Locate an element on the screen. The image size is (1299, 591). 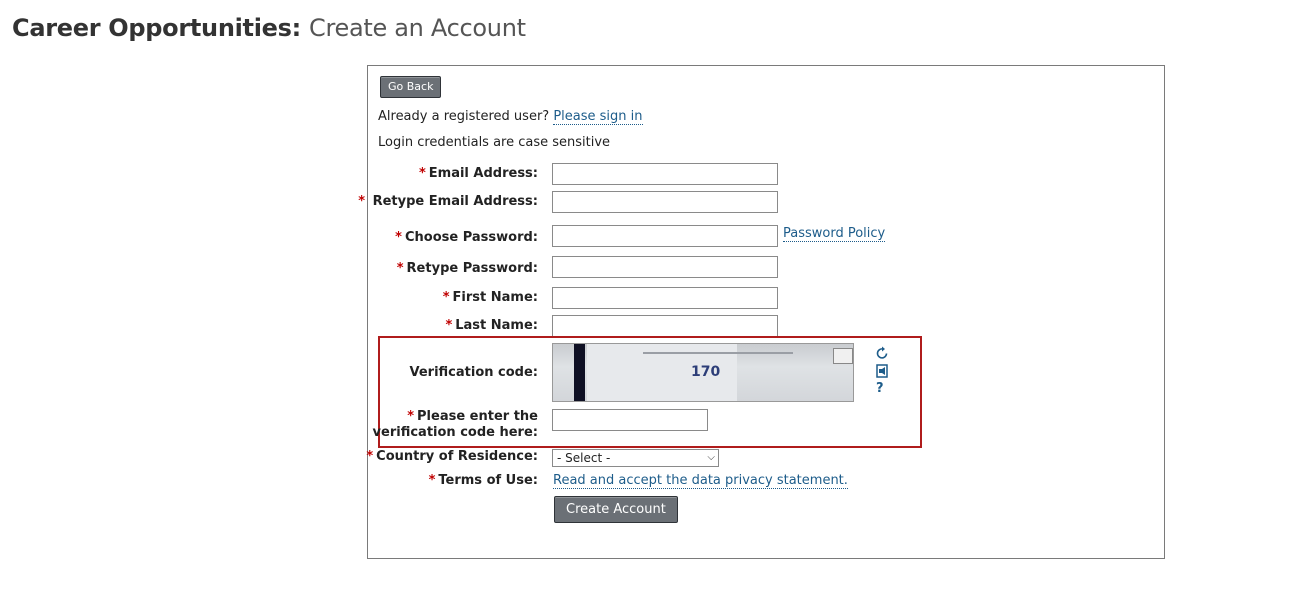
help-icon: ? is located at coordinates (880, 388).